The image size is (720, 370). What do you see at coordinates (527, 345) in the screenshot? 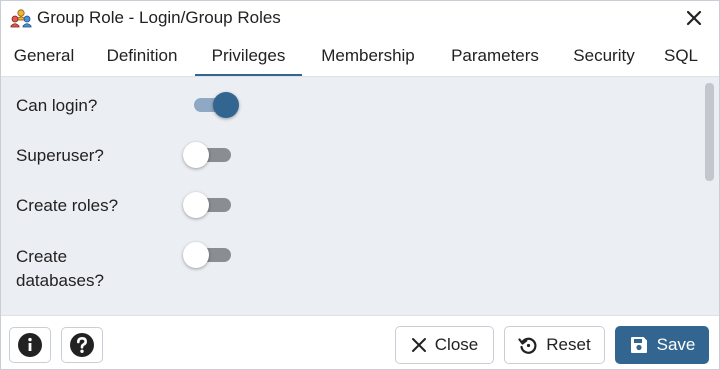
I see `reset-icon` at bounding box center [527, 345].